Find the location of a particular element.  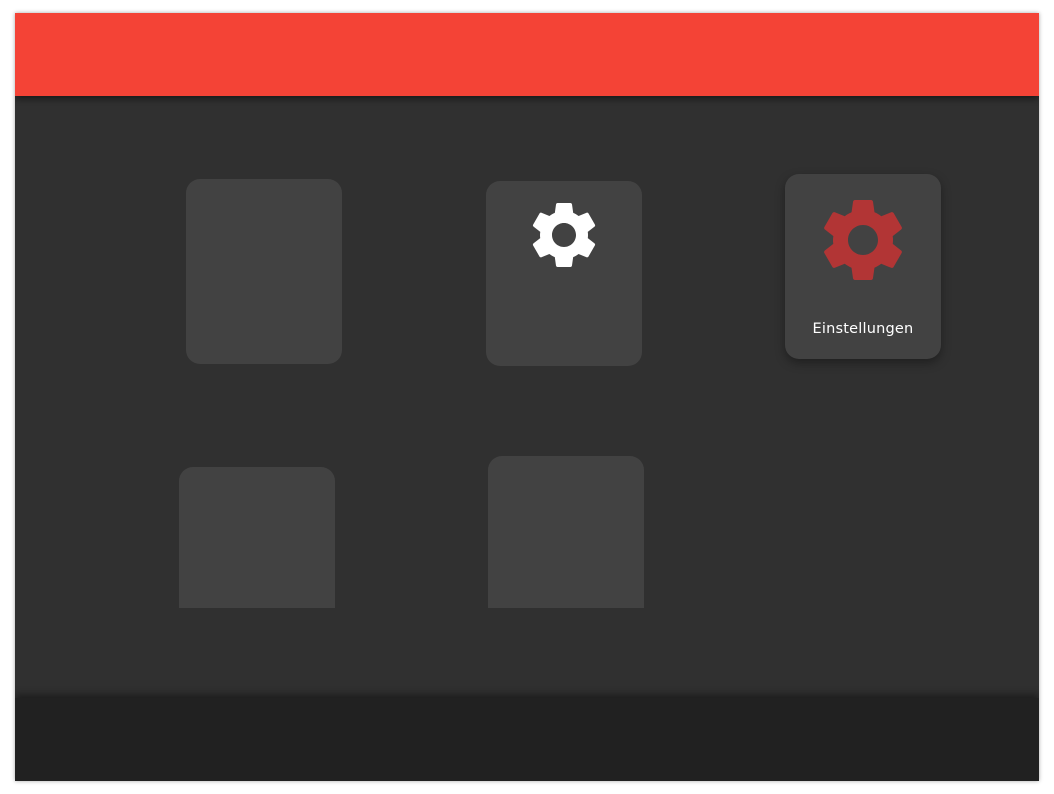

app-tile-settings: Einstellungen is located at coordinates (863, 266).